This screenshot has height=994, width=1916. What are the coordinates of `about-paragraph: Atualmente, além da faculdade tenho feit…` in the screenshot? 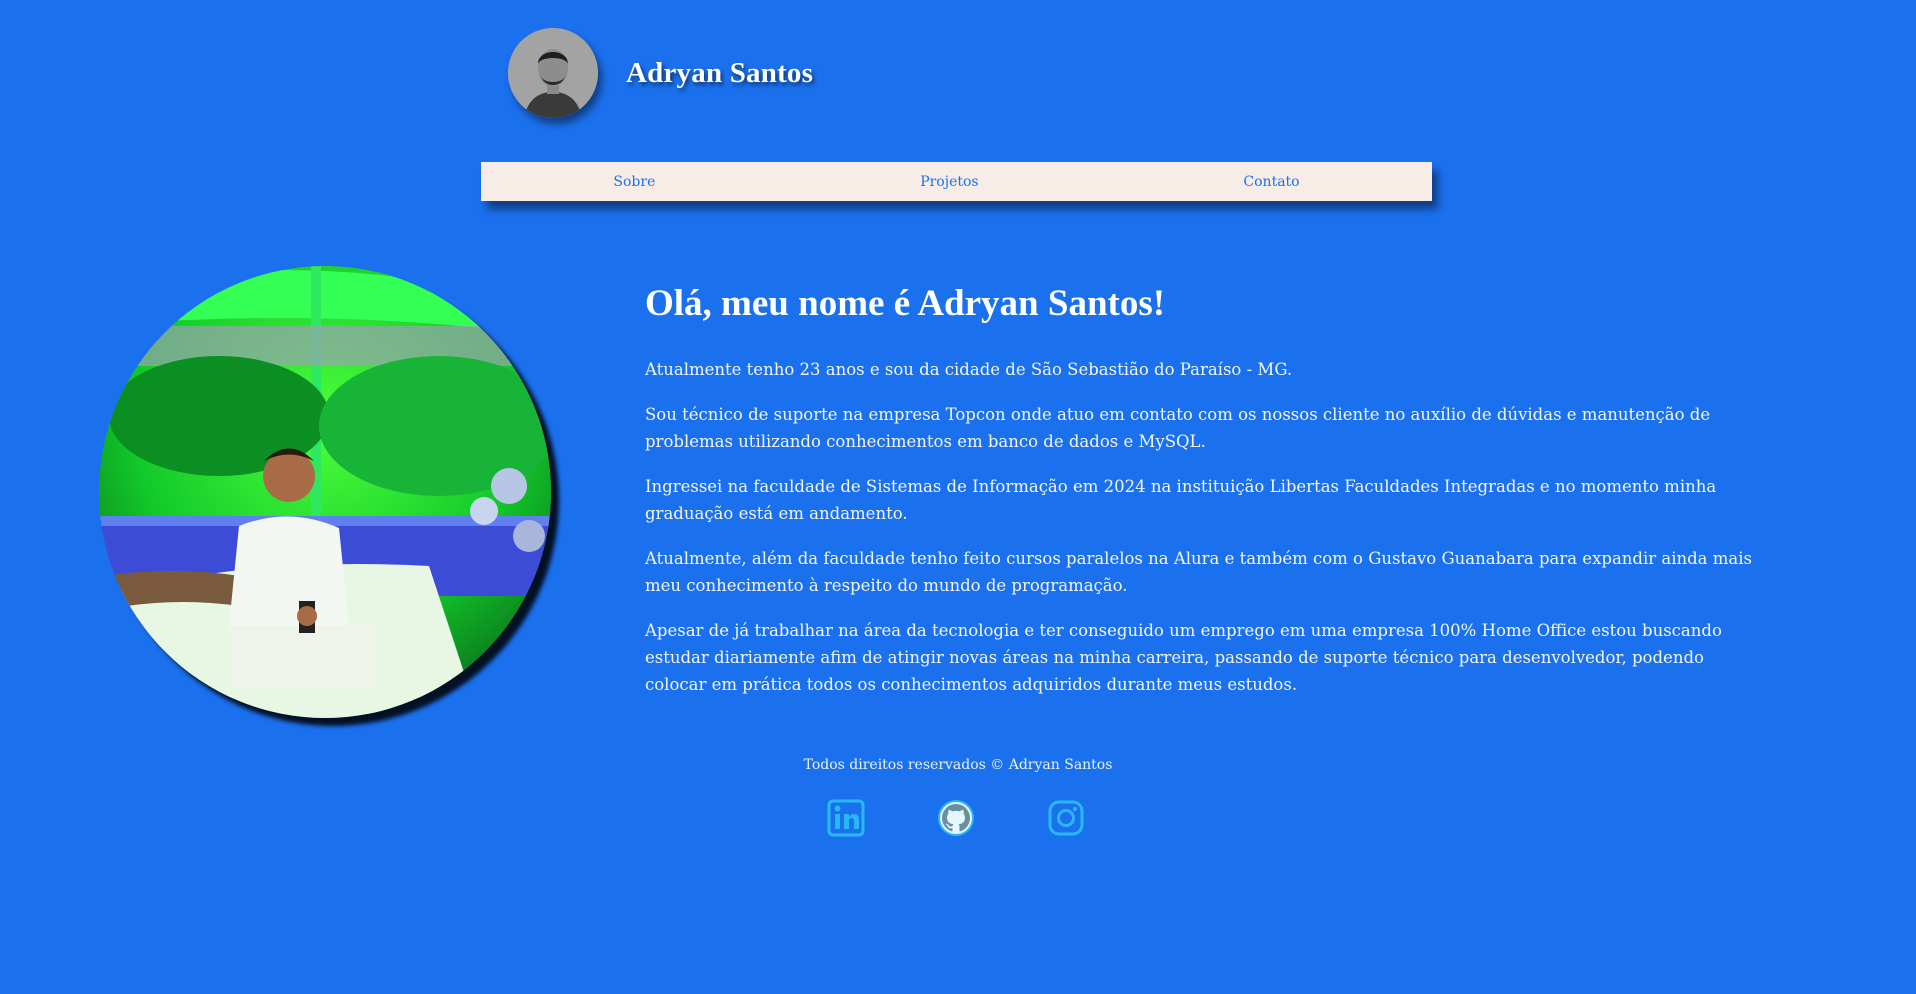 It's located at (1198, 572).